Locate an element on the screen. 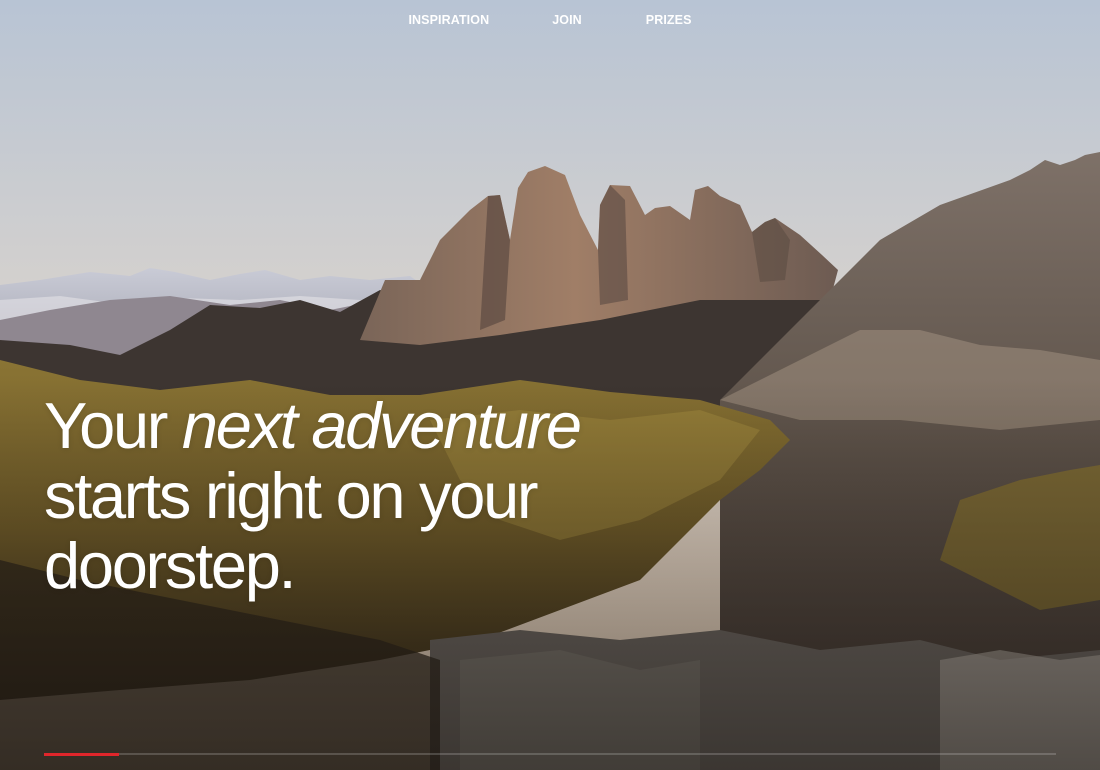  nav-link-prizes: PRIZES is located at coordinates (669, 20).